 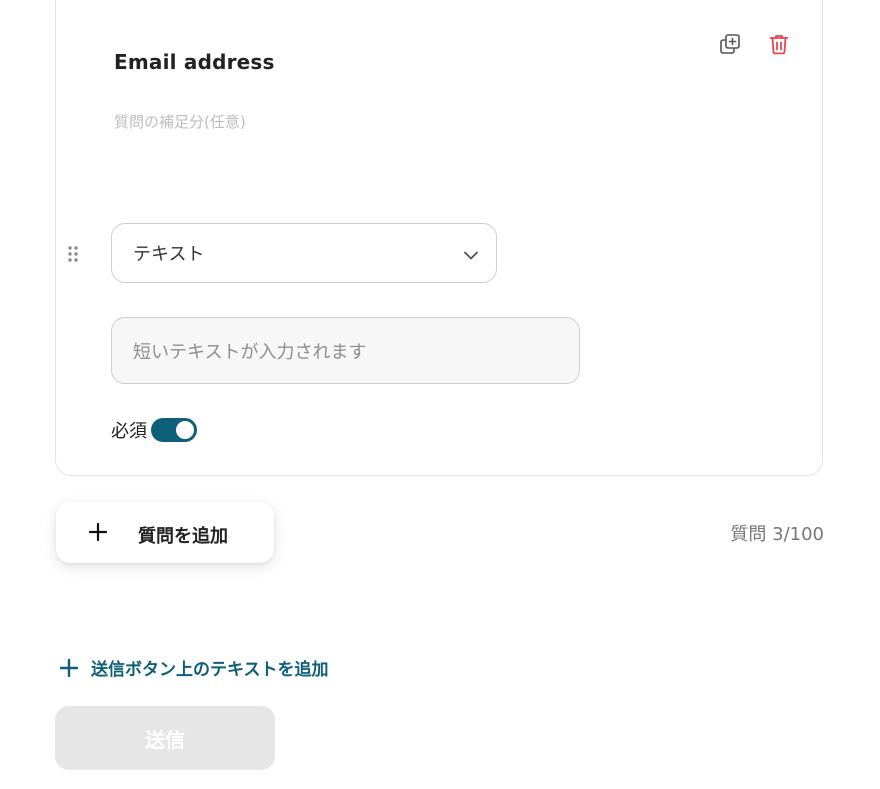 I want to click on drag-handle-icon, so click(x=74, y=254).